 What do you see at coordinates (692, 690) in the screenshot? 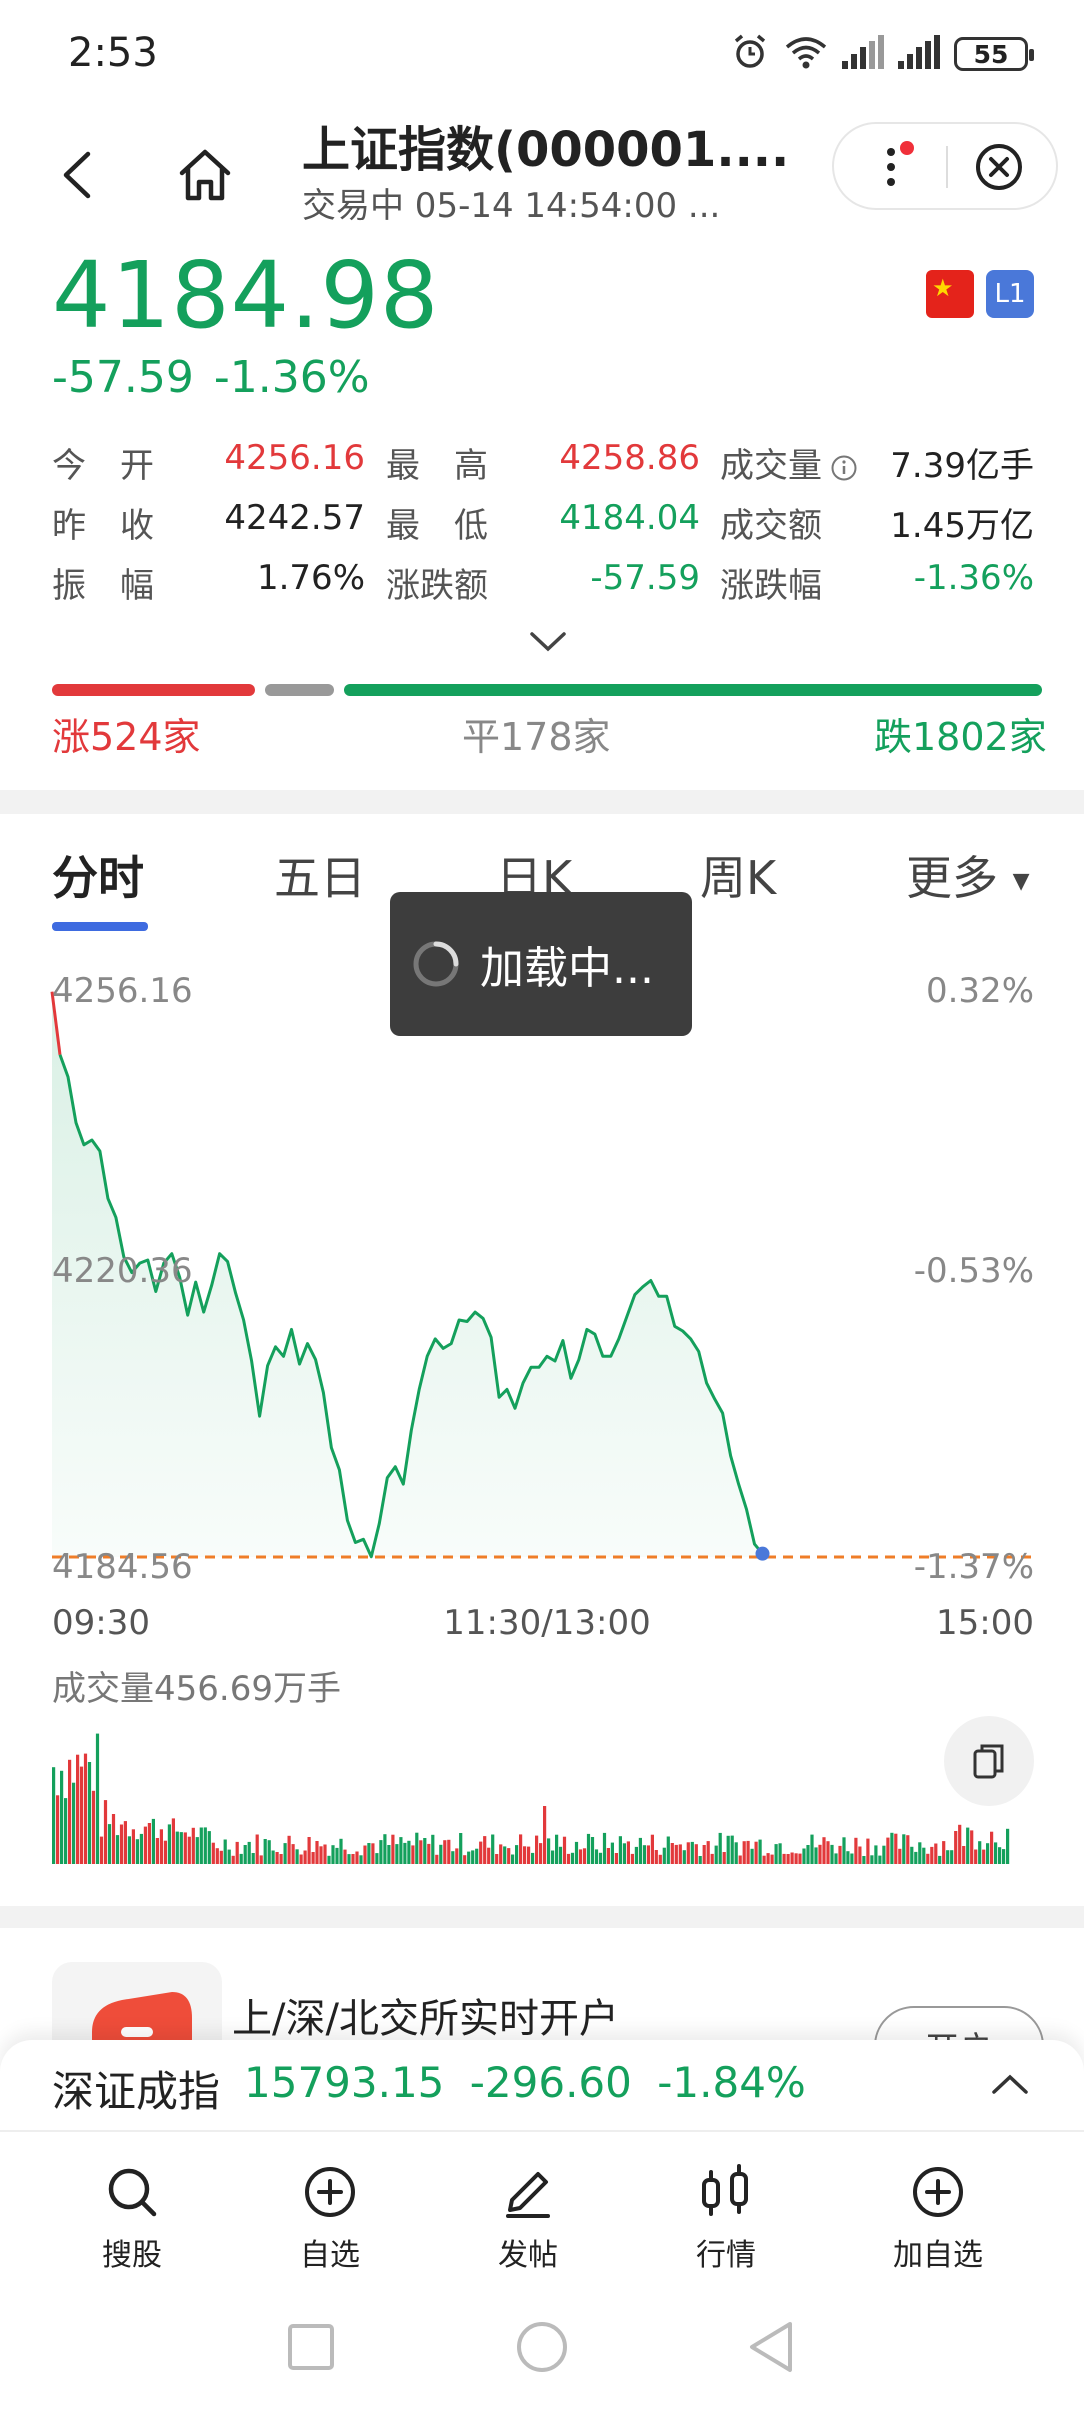
I see `breadth-down-segment` at bounding box center [692, 690].